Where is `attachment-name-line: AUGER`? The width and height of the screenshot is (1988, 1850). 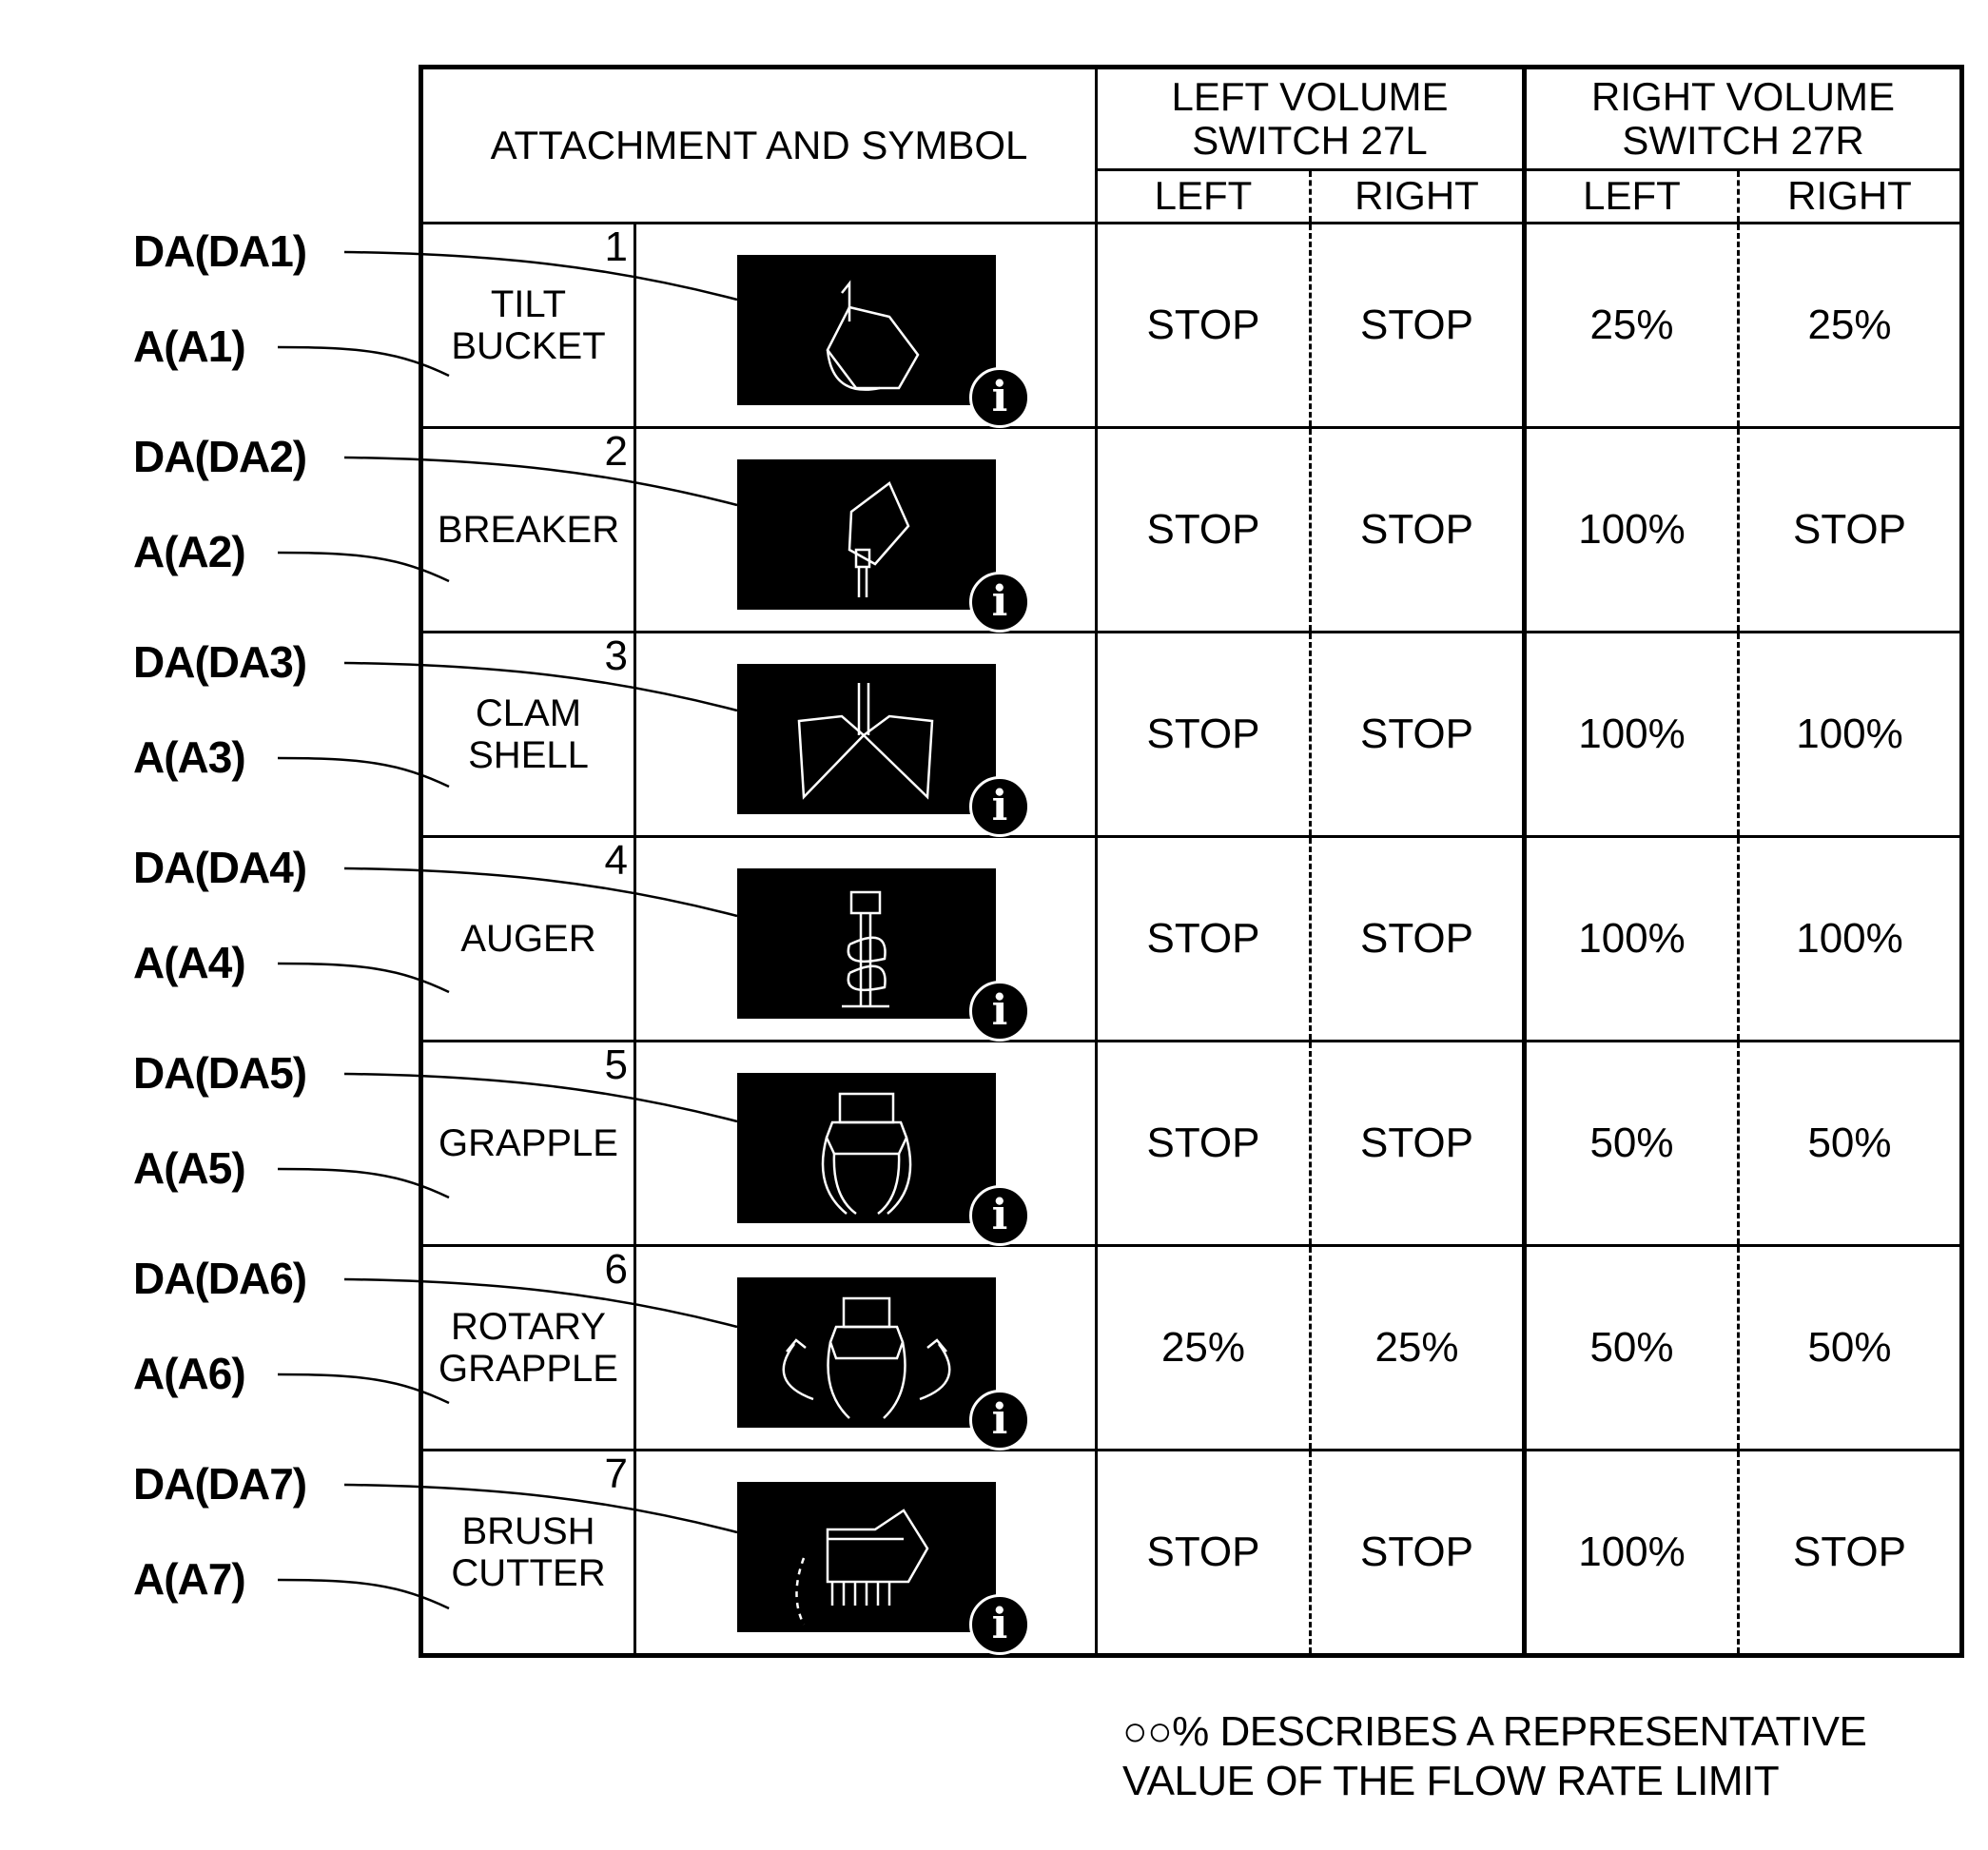
attachment-name-line: AUGER is located at coordinates (528, 939).